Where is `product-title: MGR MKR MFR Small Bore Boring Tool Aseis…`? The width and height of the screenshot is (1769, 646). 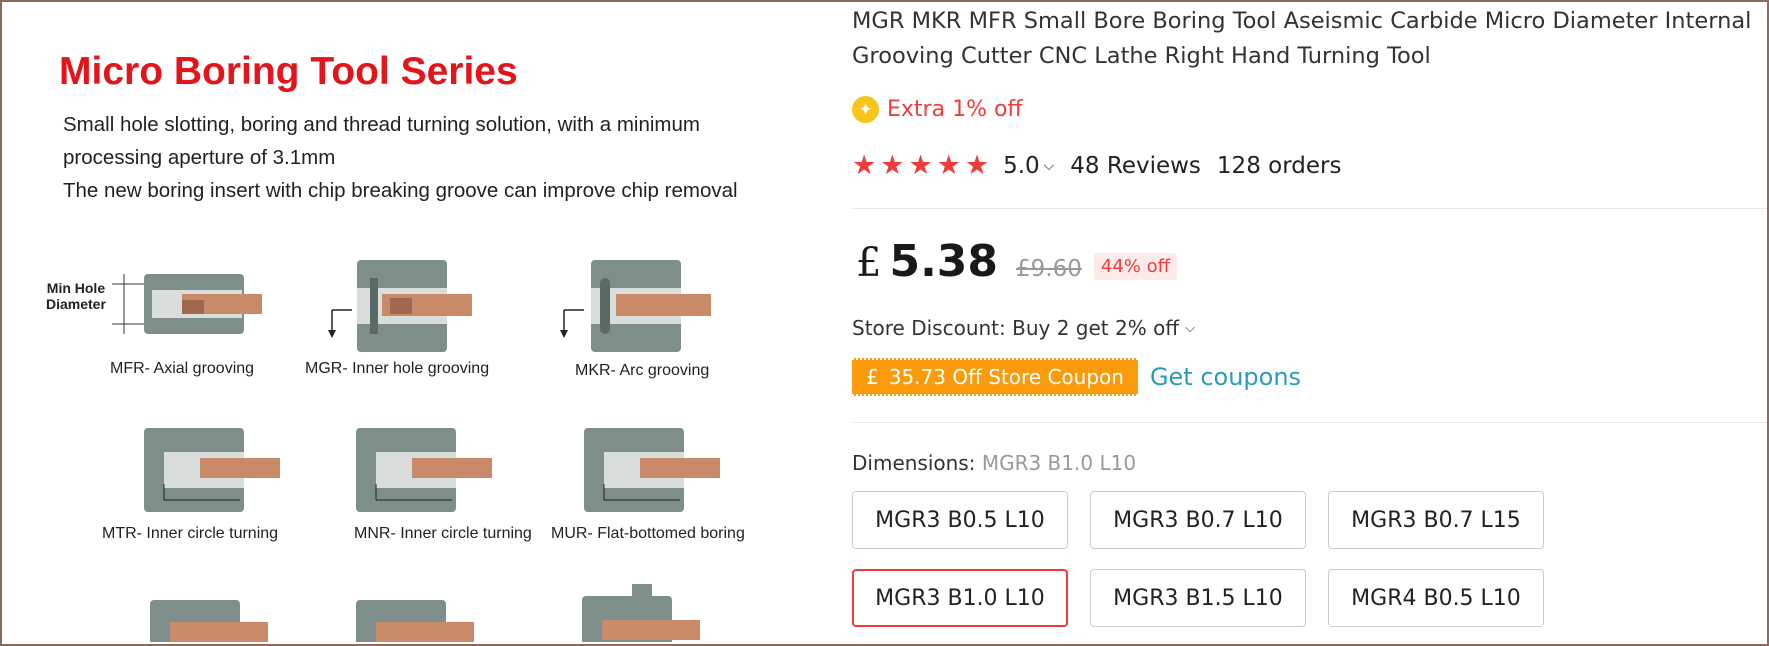
product-title: MGR MKR MFR Small Bore Boring Tool Aseis… is located at coordinates (1302, 38).